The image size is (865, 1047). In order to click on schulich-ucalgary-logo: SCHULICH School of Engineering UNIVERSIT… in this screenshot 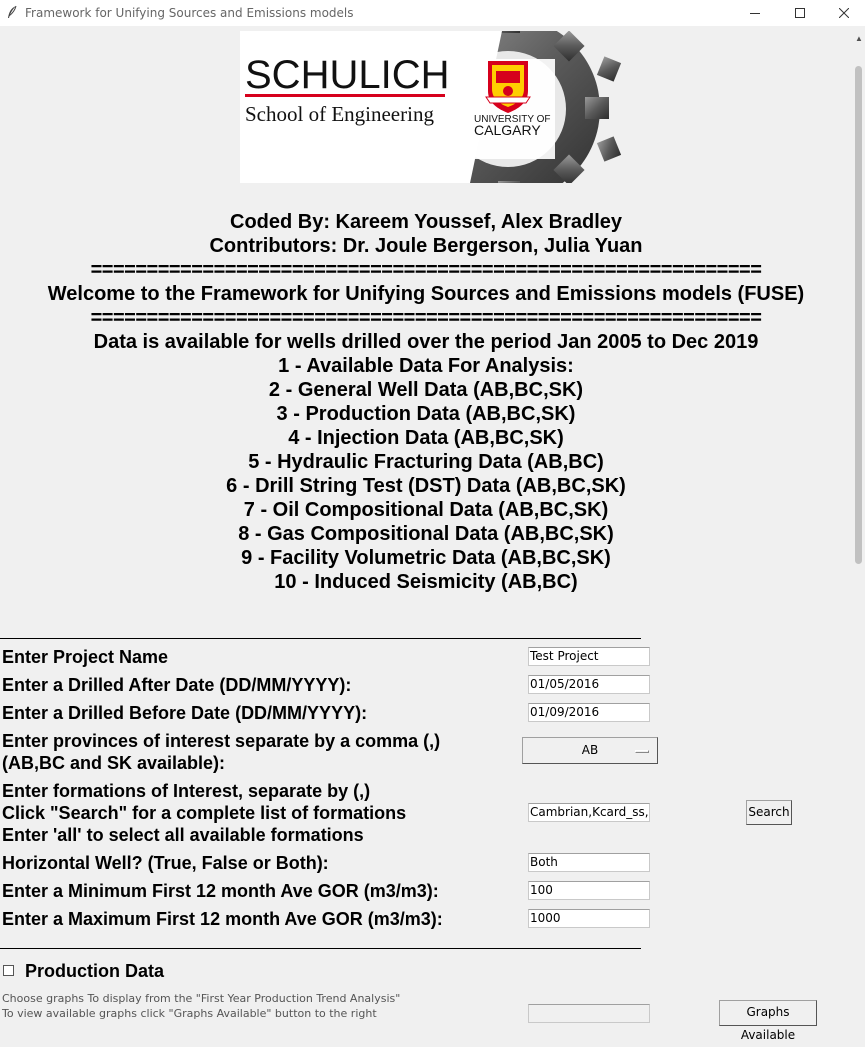, I will do `click(435, 105)`.